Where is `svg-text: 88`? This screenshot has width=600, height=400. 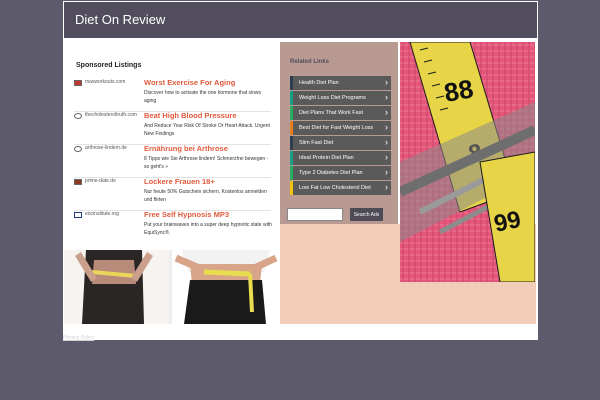 svg-text: 88 is located at coordinates (459, 90).